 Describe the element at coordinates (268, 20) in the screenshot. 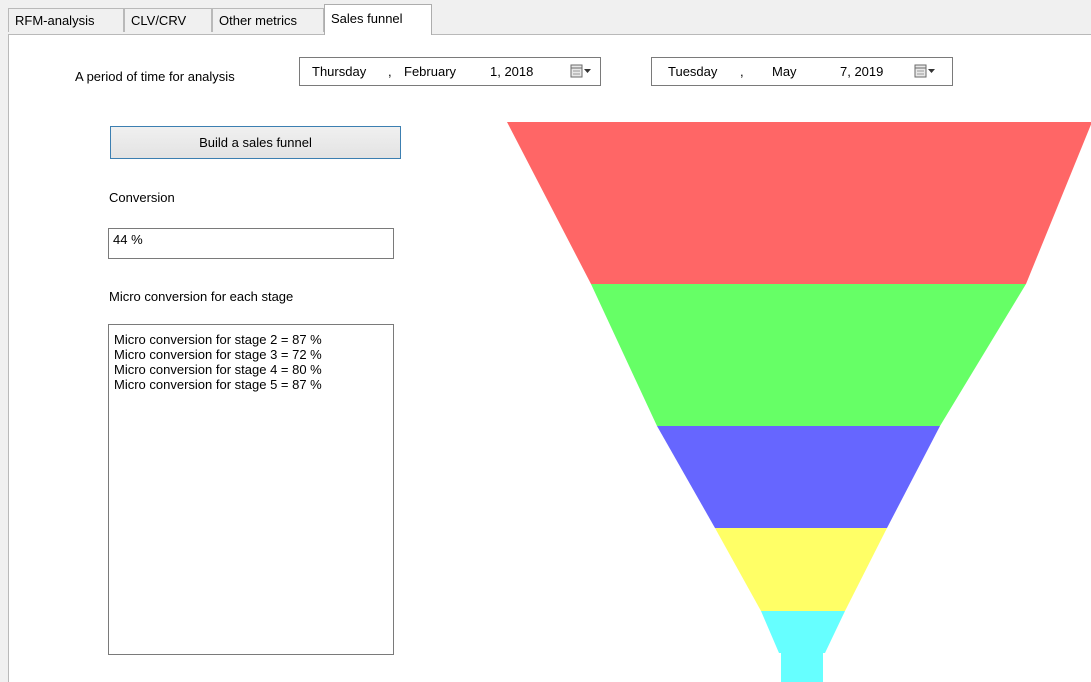

I see `tab-other-metrics: Other metrics` at that location.